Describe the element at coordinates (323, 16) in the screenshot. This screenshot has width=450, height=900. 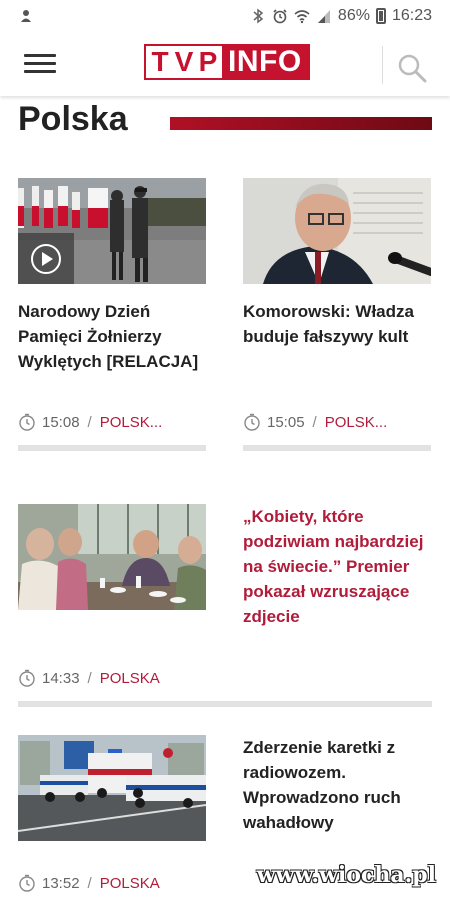
I see `signal-icon` at that location.